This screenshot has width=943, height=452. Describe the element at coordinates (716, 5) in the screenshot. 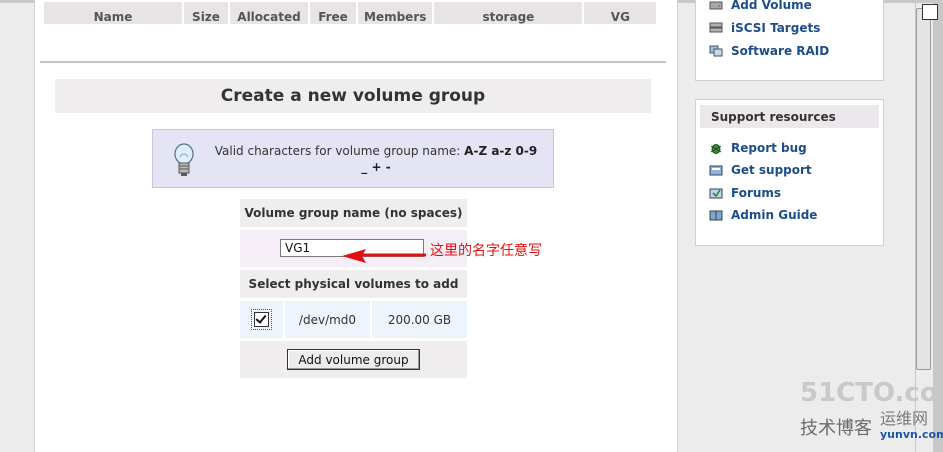

I see `disk-icon` at that location.